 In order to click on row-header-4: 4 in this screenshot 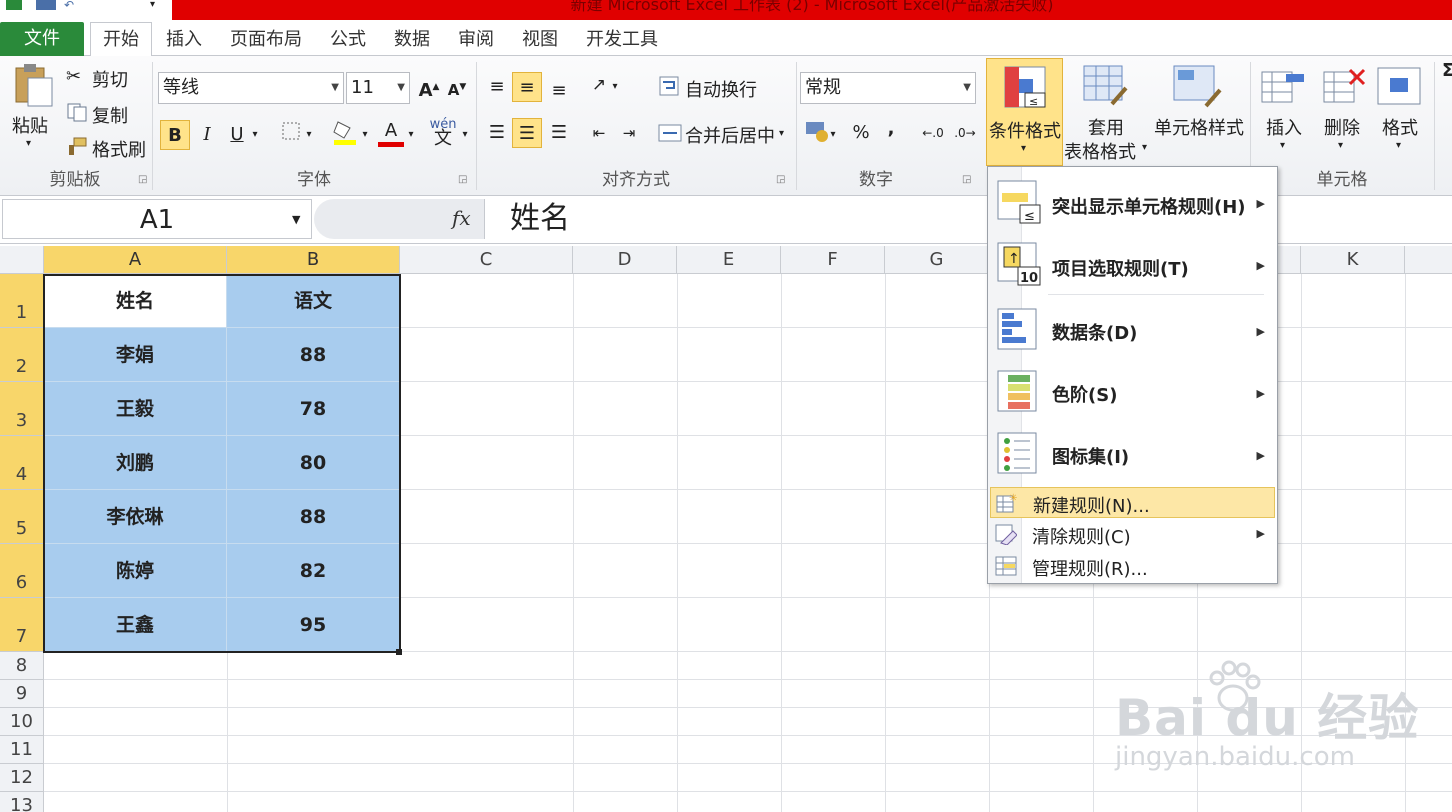, I will do `click(22, 463)`.